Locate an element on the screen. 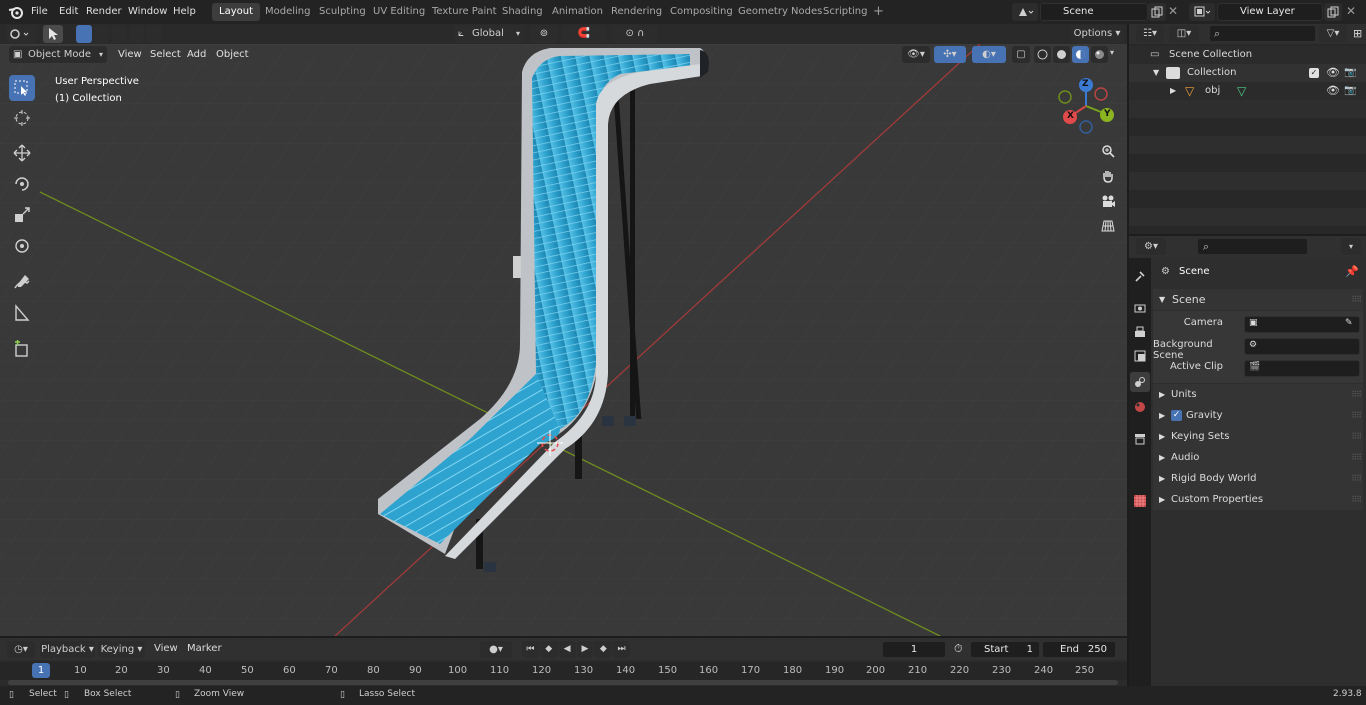 The image size is (1366, 705). view-layer-browse-icon is located at coordinates (1202, 12).